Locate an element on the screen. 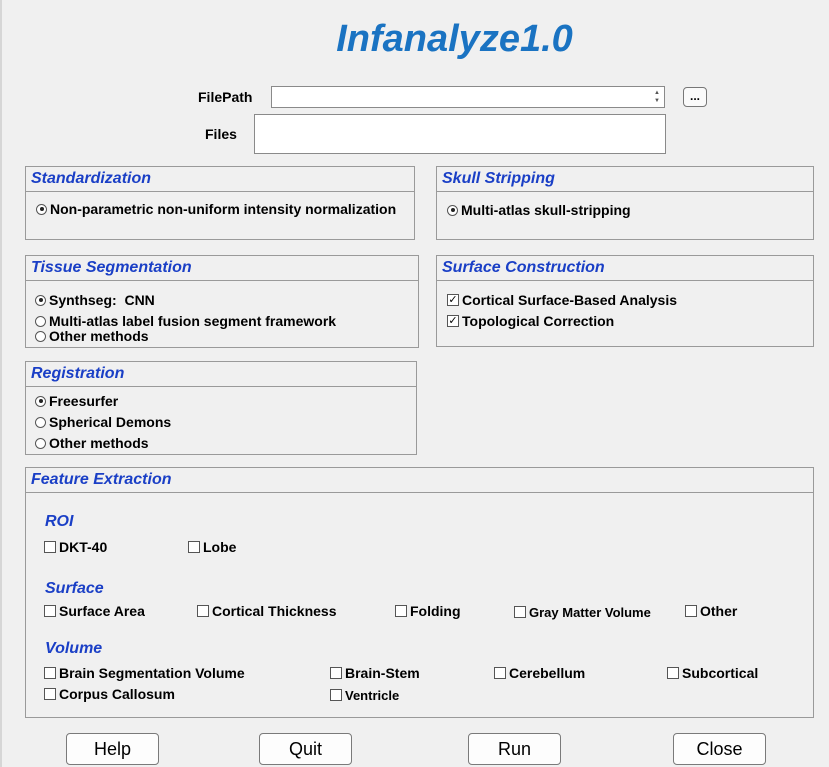 The height and width of the screenshot is (767, 829). tissue-option-other: Other methods is located at coordinates (92, 336).